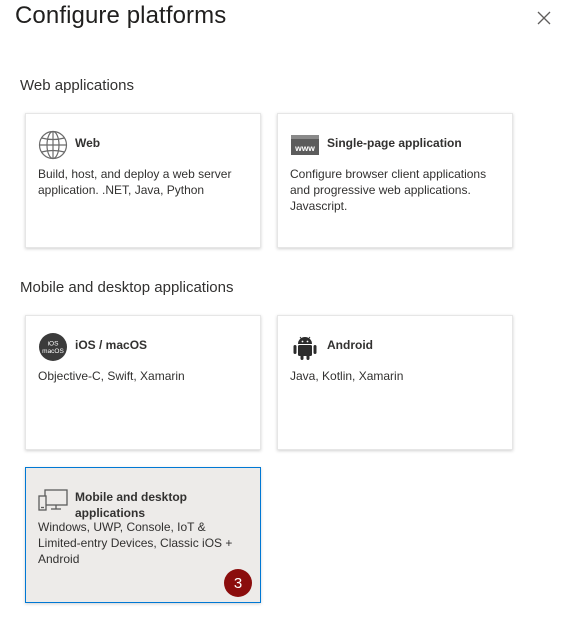  Describe the element at coordinates (131, 505) in the screenshot. I see `card-title: Mobile and desktop applications` at that location.